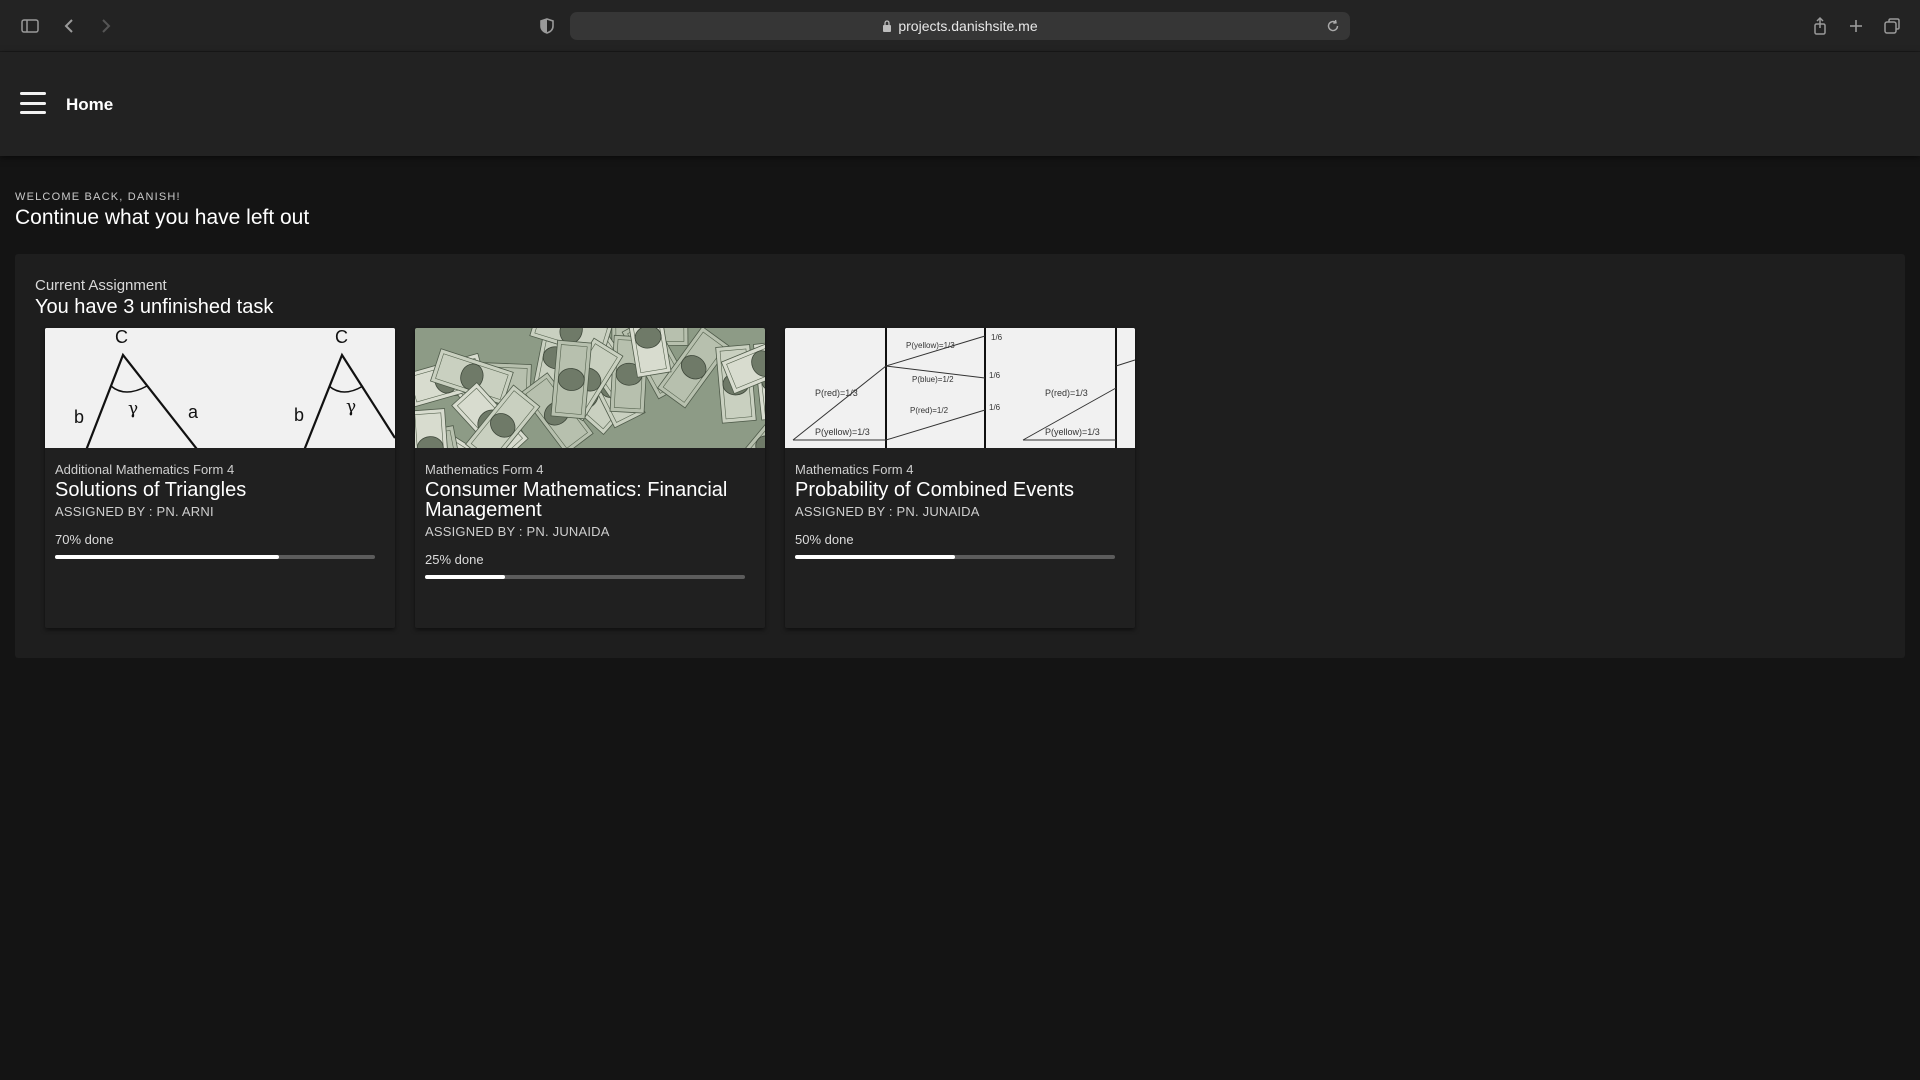 The width and height of the screenshot is (1920, 1080). Describe the element at coordinates (70, 26) in the screenshot. I see `back-icon` at that location.